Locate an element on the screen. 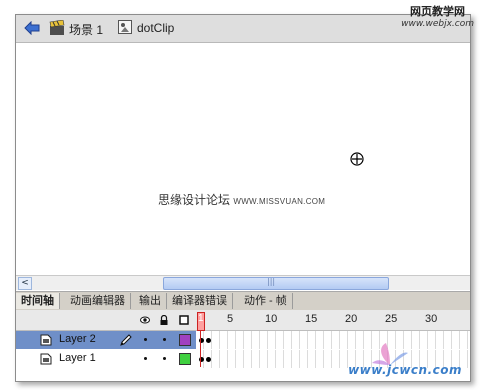  symbol-breadcrumb: dotClip is located at coordinates (155, 28).